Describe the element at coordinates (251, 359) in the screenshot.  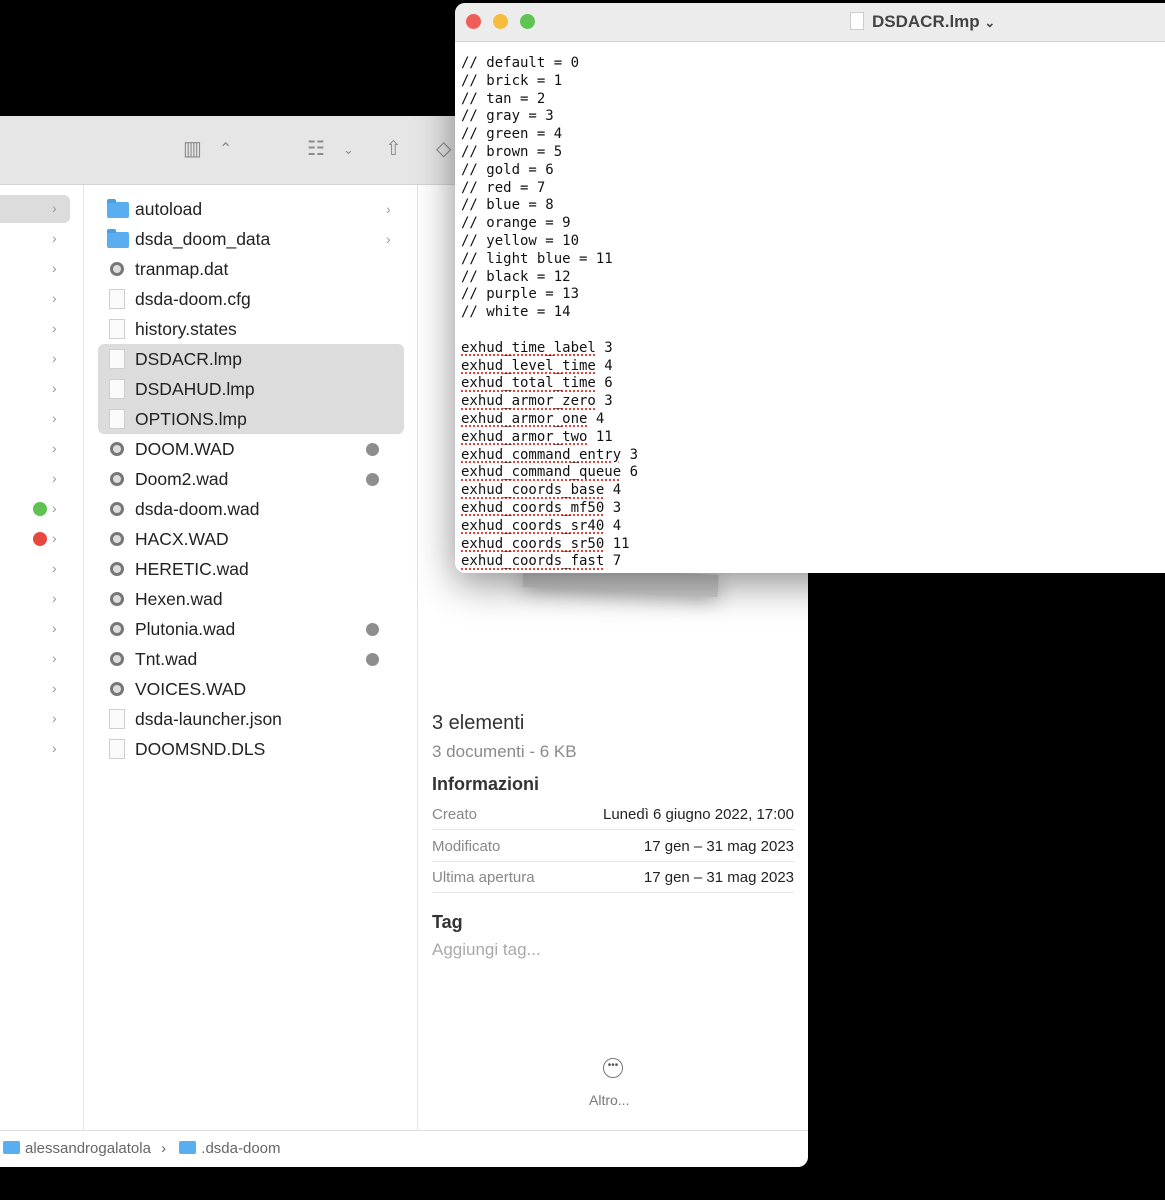
I see `file-row: DSDACR.lmp` at that location.